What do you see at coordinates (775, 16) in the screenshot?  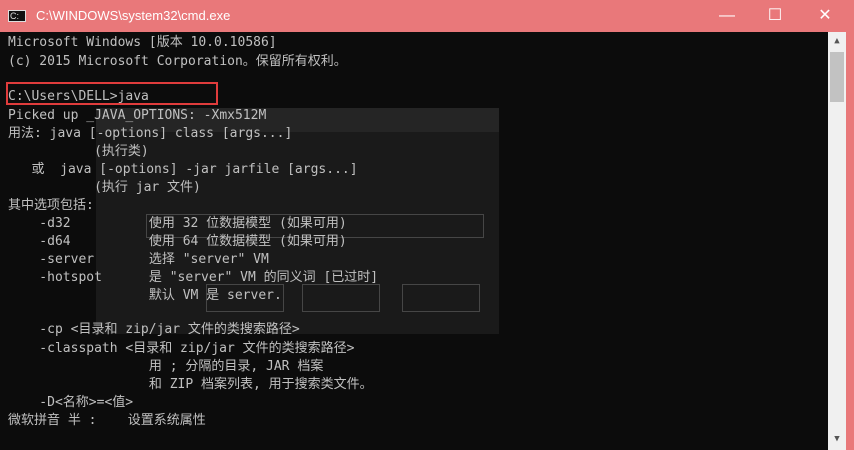 I see `maximize-button: ☐` at bounding box center [775, 16].